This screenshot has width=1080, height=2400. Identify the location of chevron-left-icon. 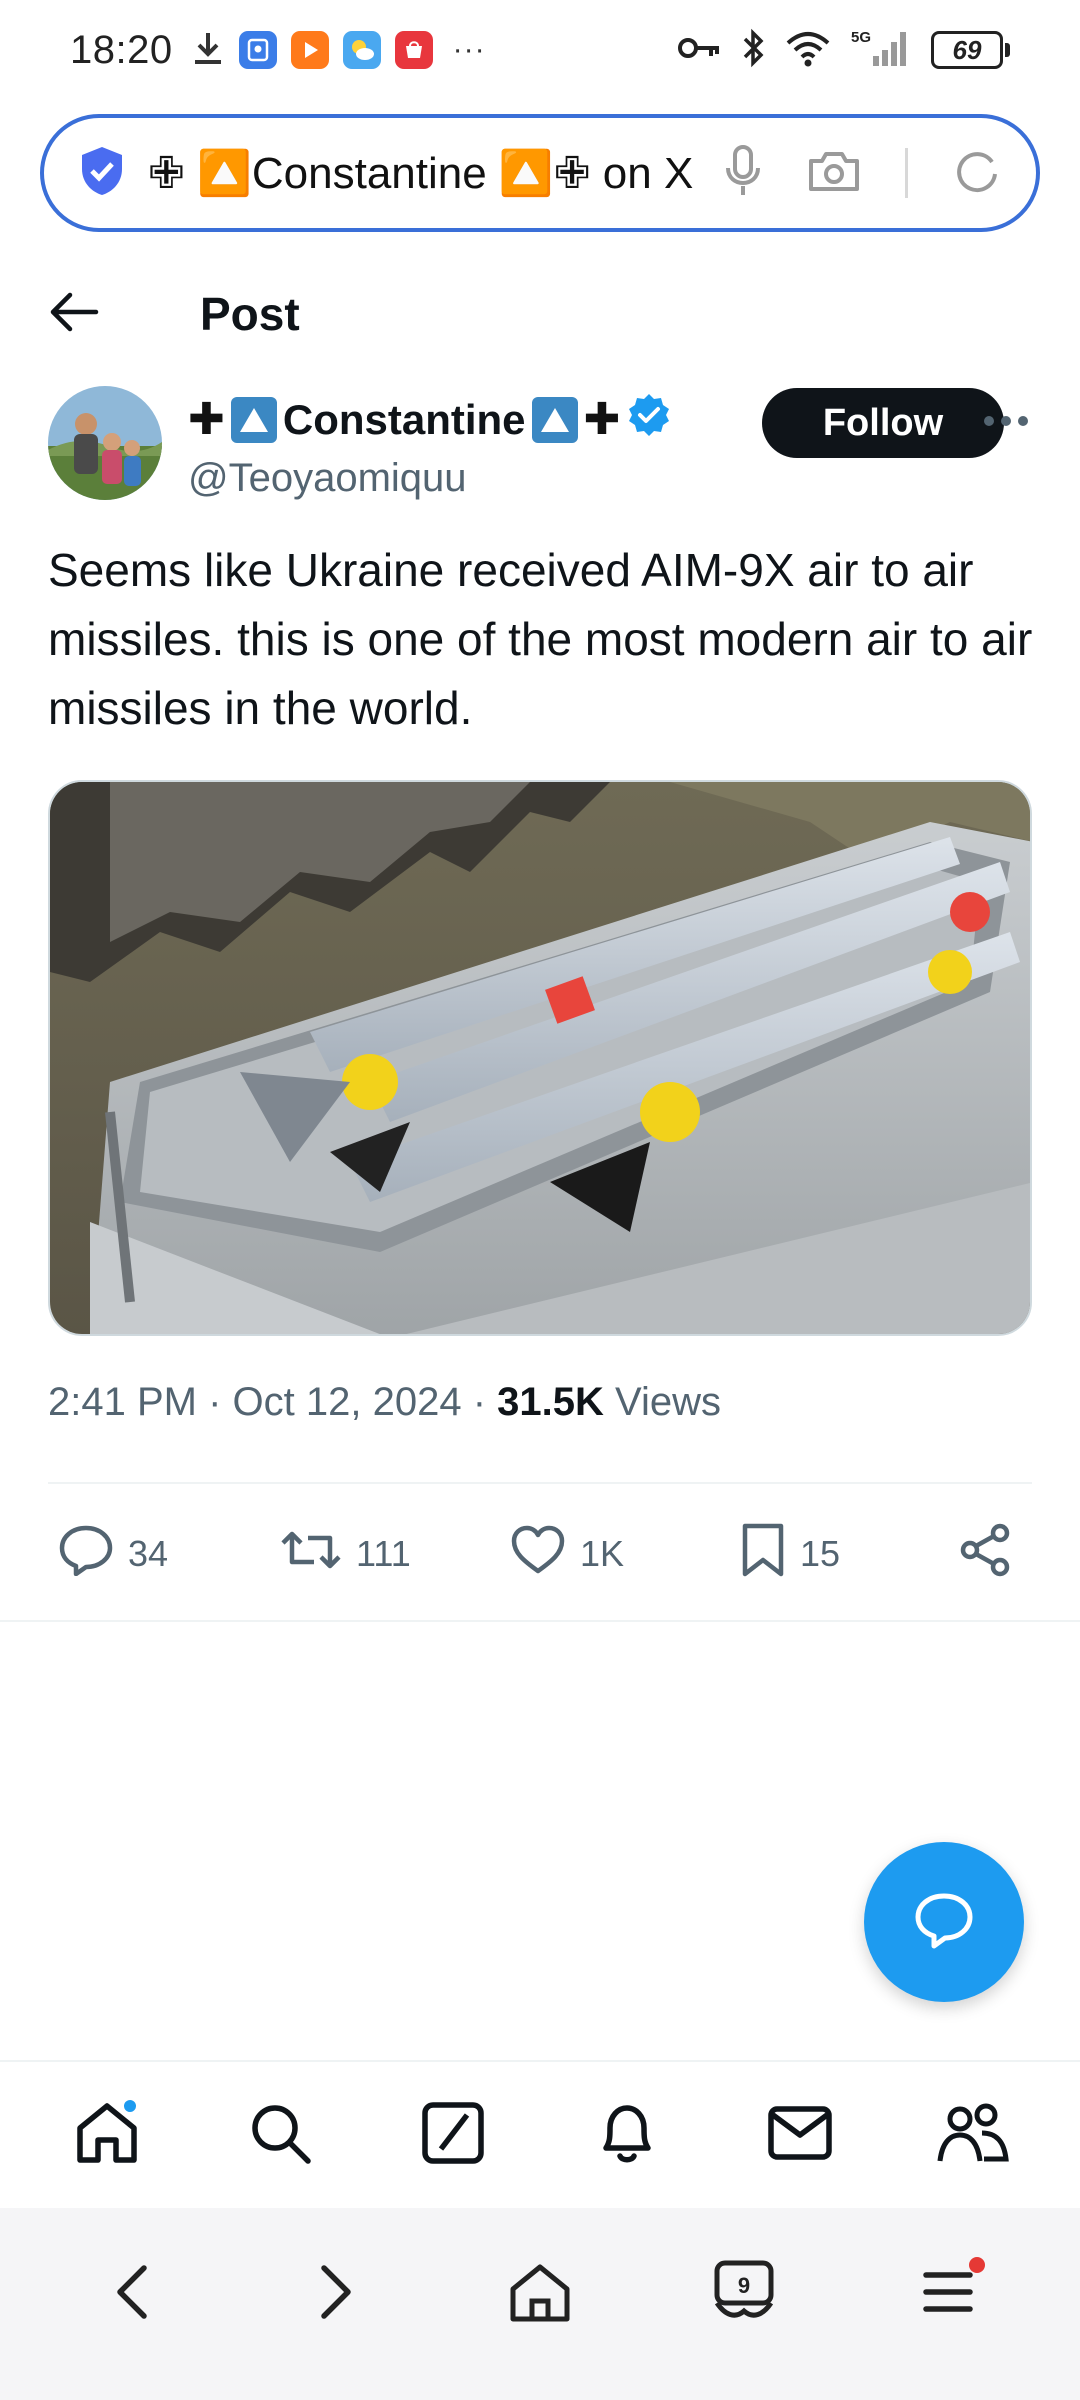
(132, 2294).